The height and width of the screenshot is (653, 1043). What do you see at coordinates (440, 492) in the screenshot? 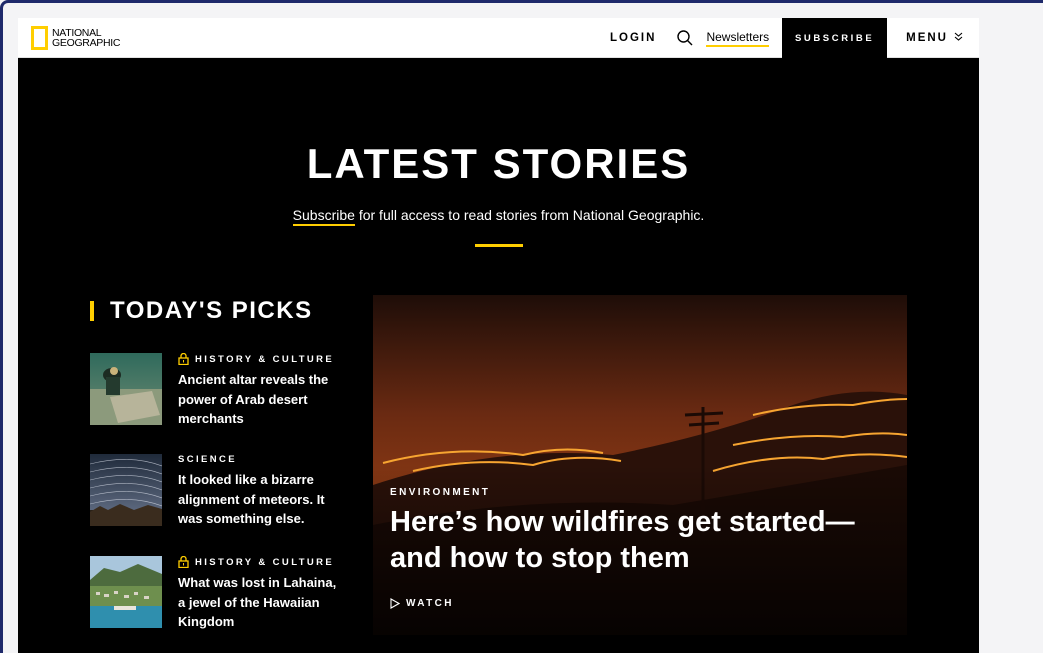
I see `feature-category: ENVIRONMENT` at bounding box center [440, 492].